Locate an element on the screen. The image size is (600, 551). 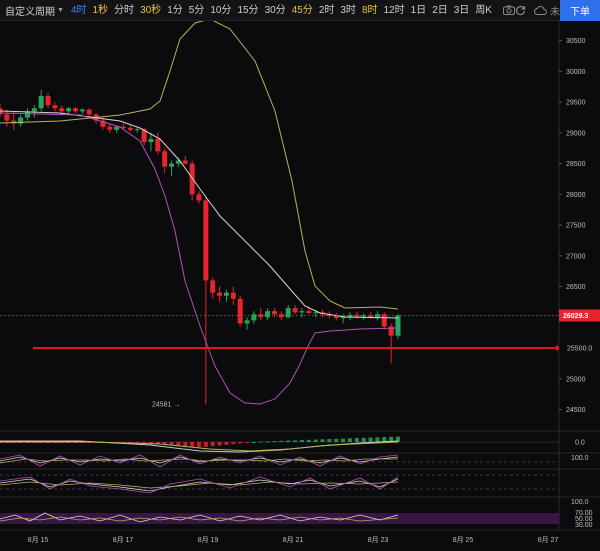
timeframe-7: 15分 is located at coordinates (247, 10).